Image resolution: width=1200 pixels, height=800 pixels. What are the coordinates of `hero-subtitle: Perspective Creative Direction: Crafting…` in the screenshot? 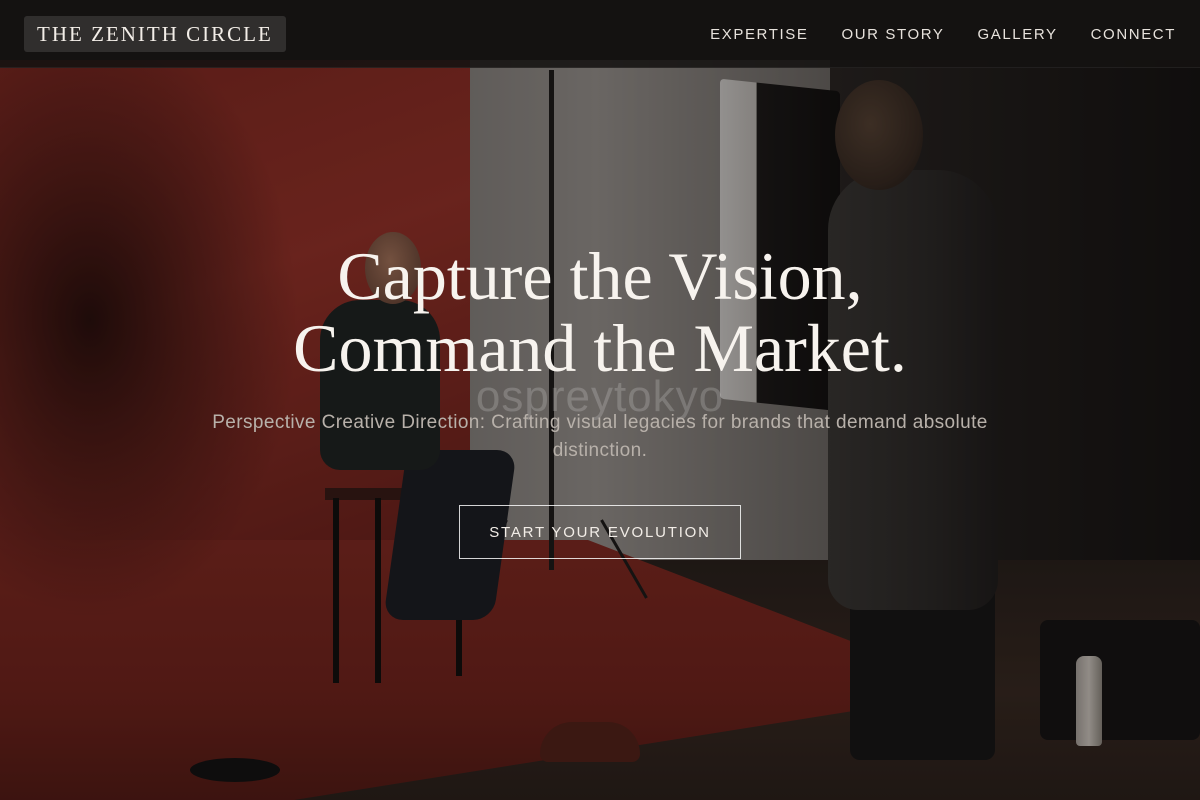 It's located at (600, 436).